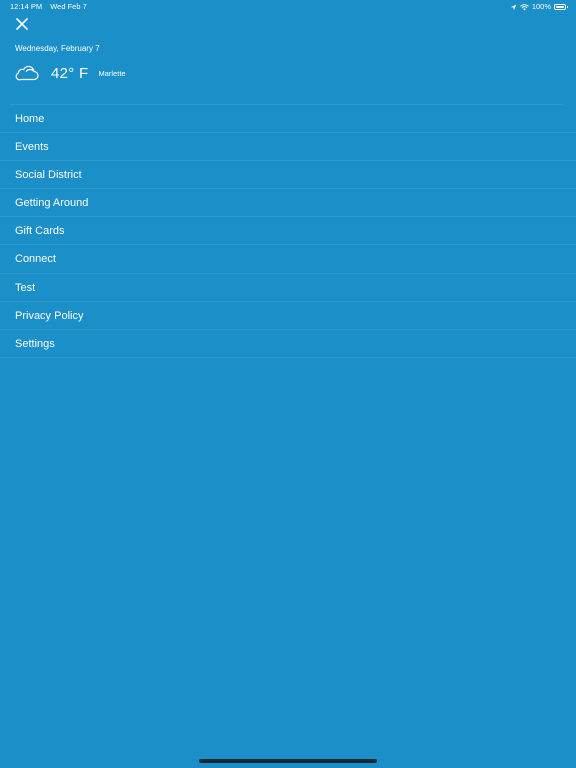  What do you see at coordinates (288, 119) in the screenshot?
I see `menu-item-home: Home` at bounding box center [288, 119].